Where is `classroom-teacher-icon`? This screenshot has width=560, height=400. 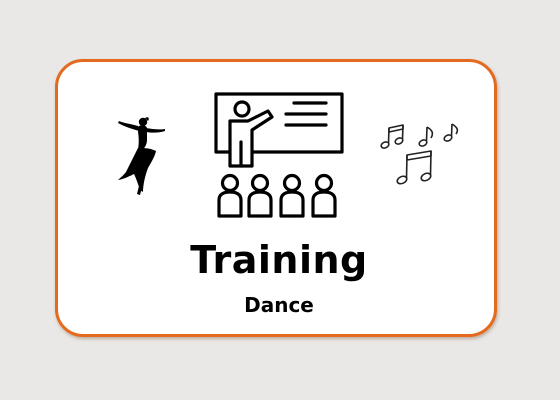
classroom-teacher-icon is located at coordinates (279, 155).